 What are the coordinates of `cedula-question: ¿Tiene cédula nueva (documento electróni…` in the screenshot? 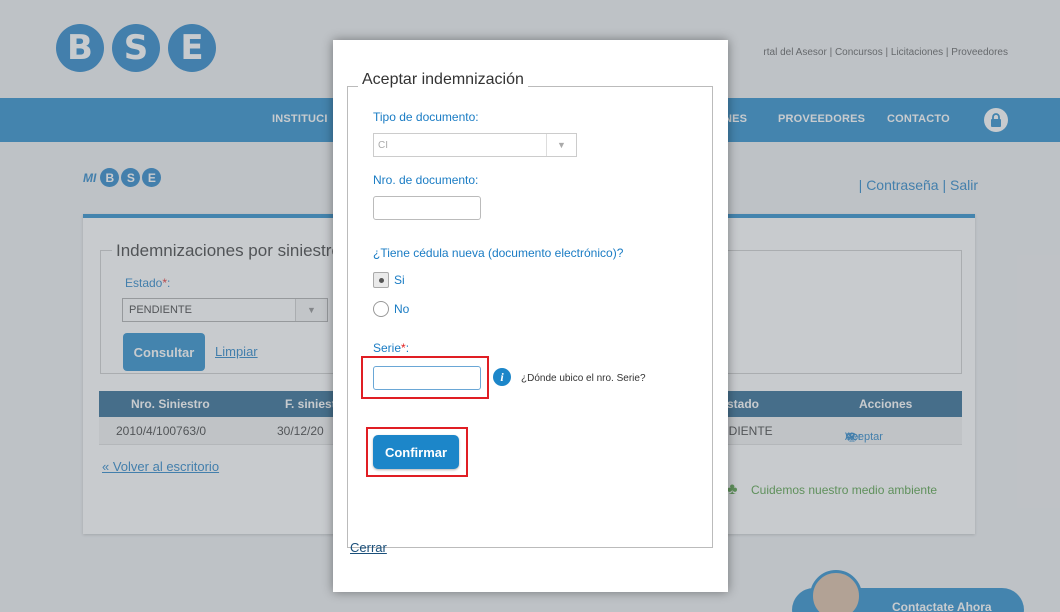 It's located at (498, 253).